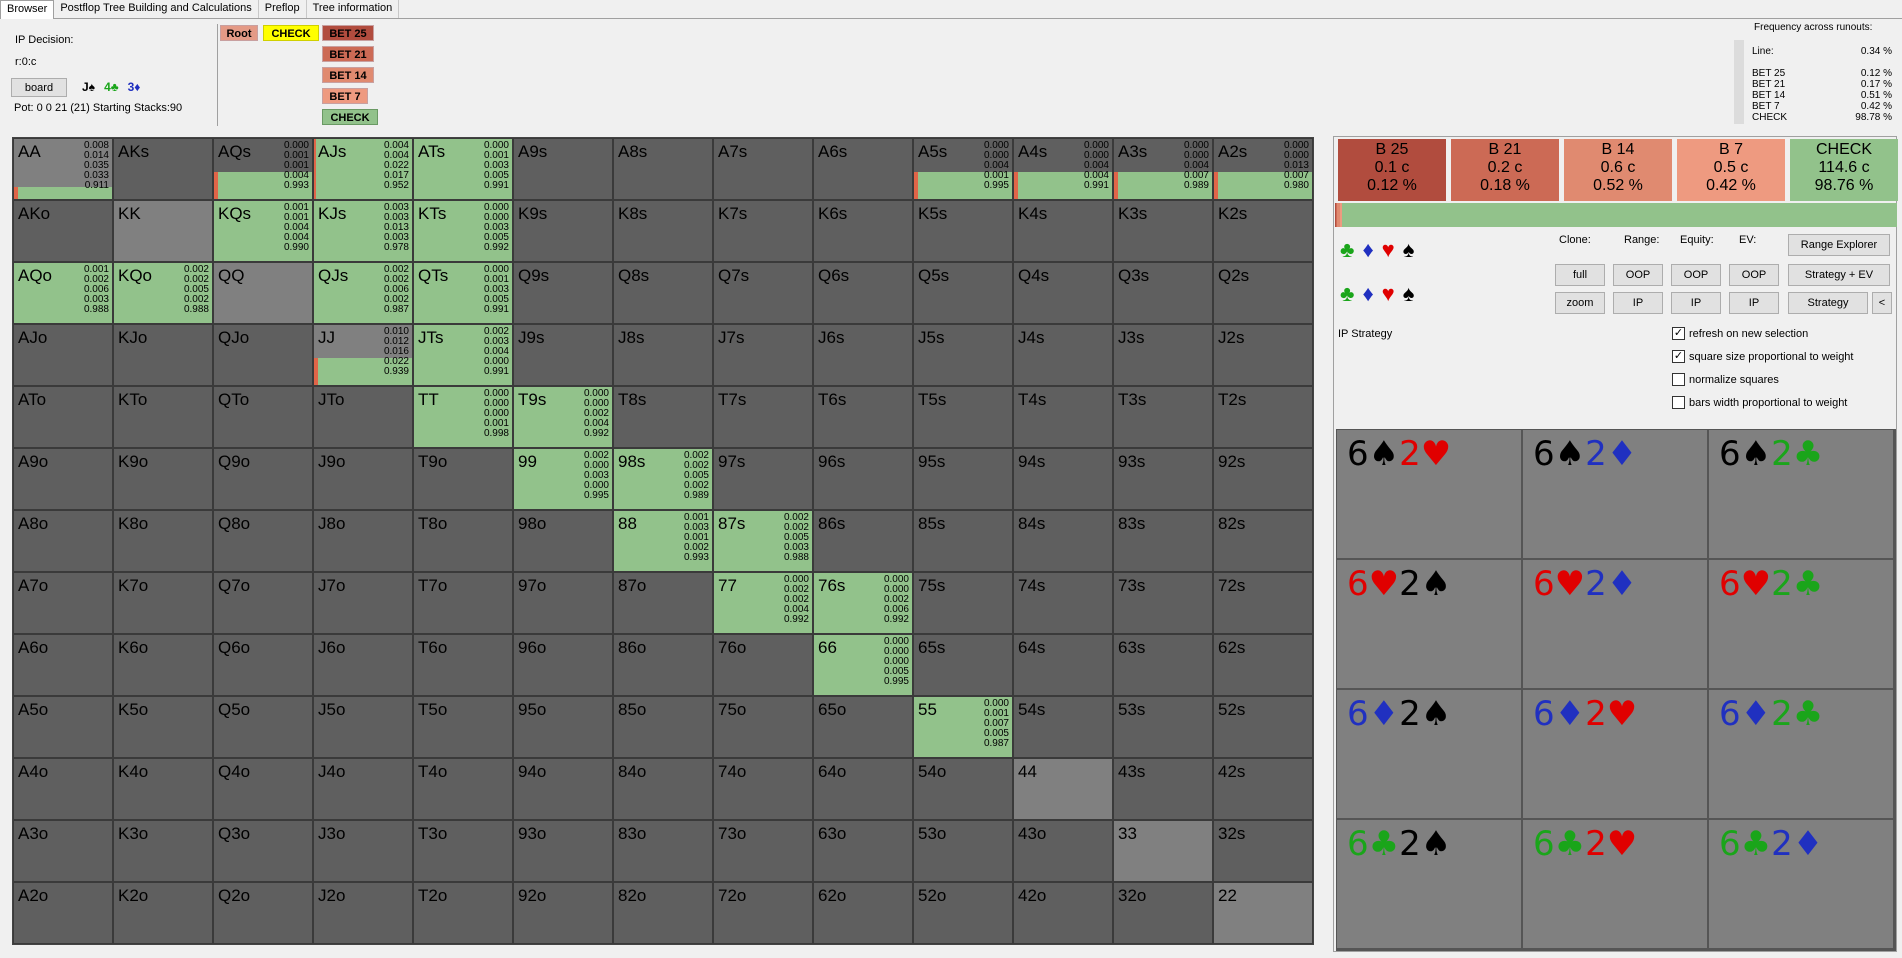 Image resolution: width=1902 pixels, height=958 pixels. Describe the element at coordinates (1801, 884) in the screenshot. I see `combo-cell: 6♣2♦` at that location.